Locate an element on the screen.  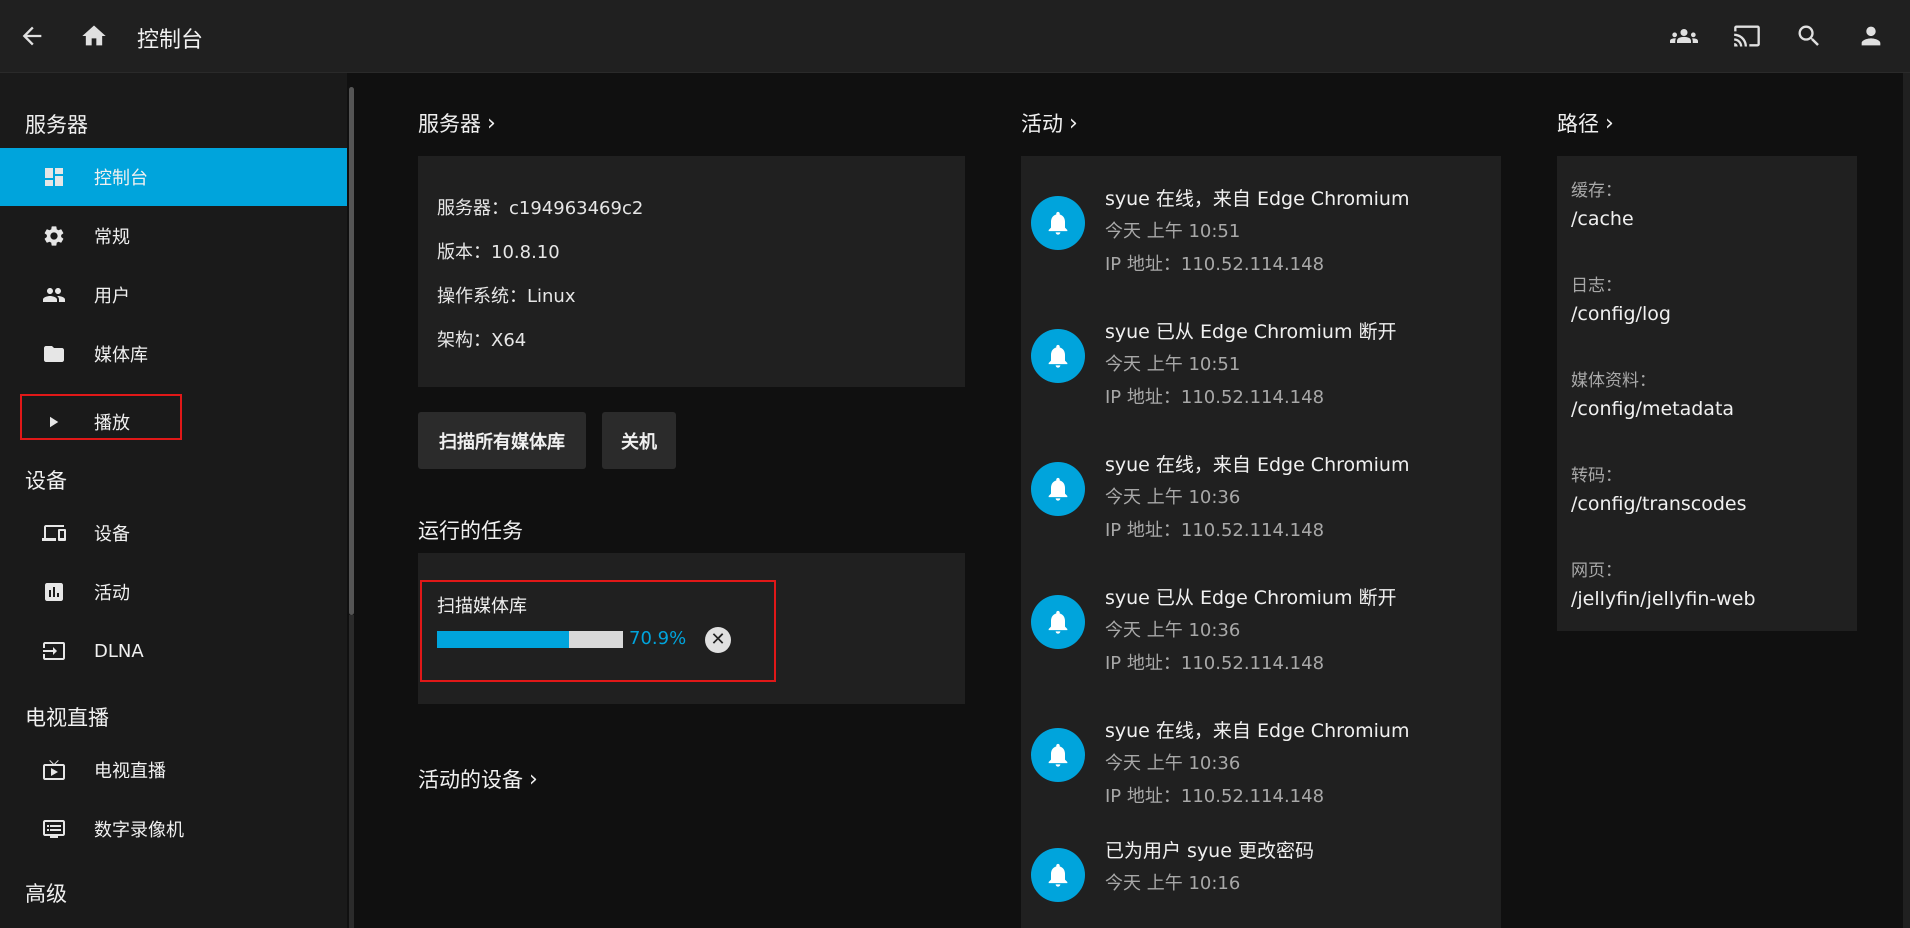
sidebar-section-advanced: 高级 is located at coordinates (46, 894).